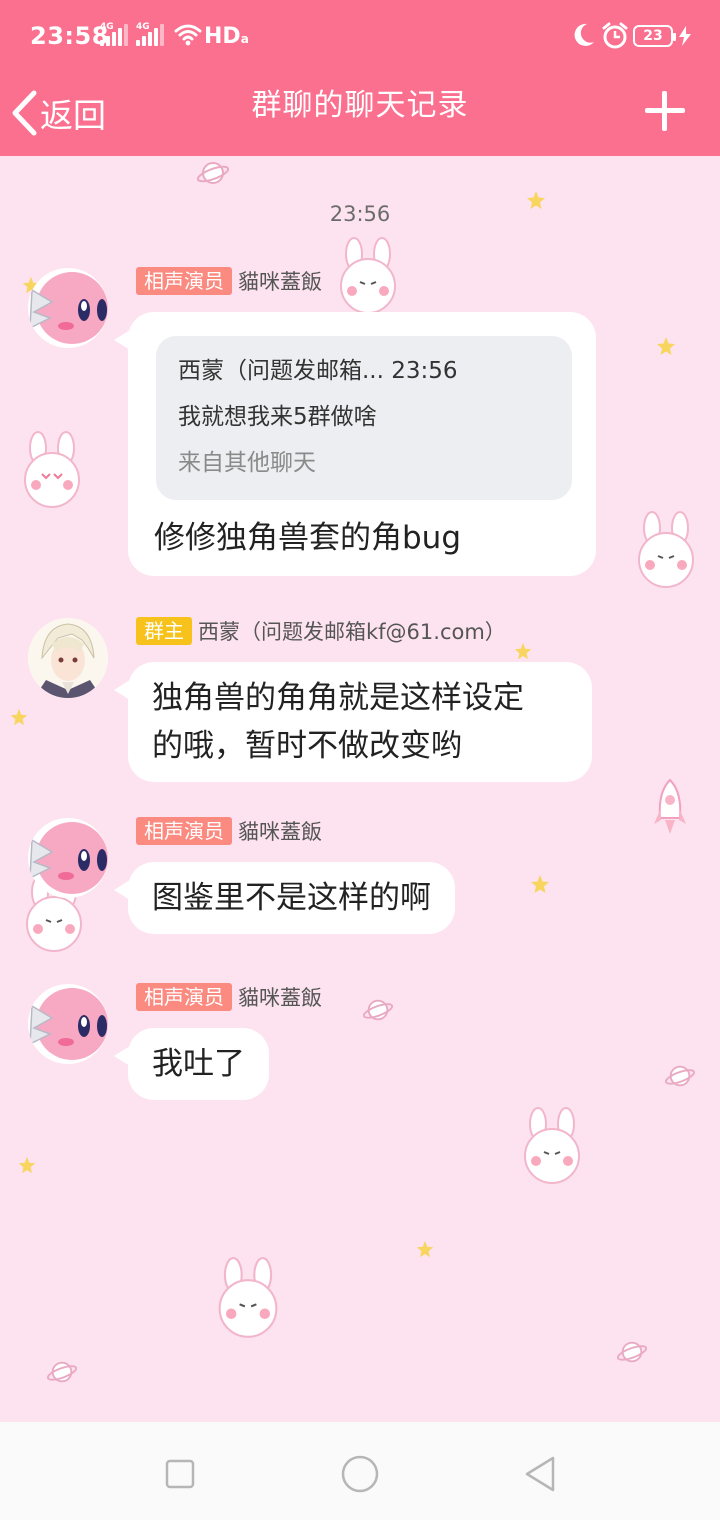 The height and width of the screenshot is (1520, 720). Describe the element at coordinates (360, 105) in the screenshot. I see `page-title: 群聊的聊天记录` at that location.